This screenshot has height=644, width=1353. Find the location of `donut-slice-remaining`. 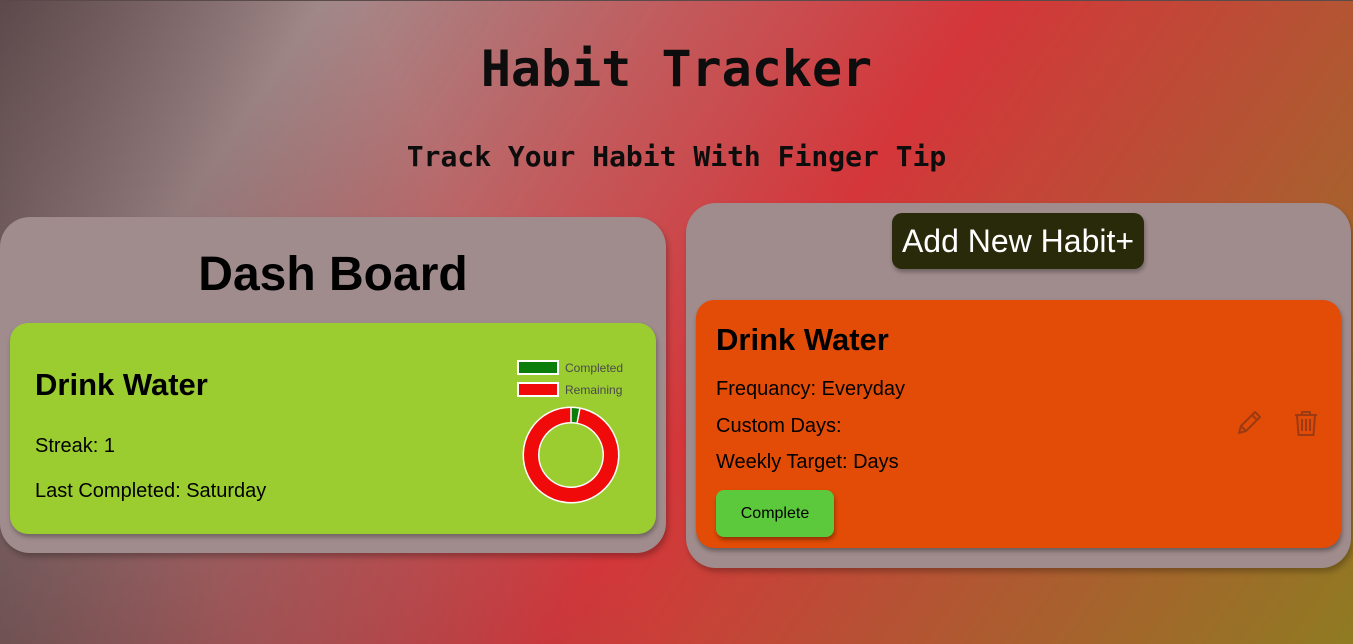

donut-slice-remaining is located at coordinates (571, 455).